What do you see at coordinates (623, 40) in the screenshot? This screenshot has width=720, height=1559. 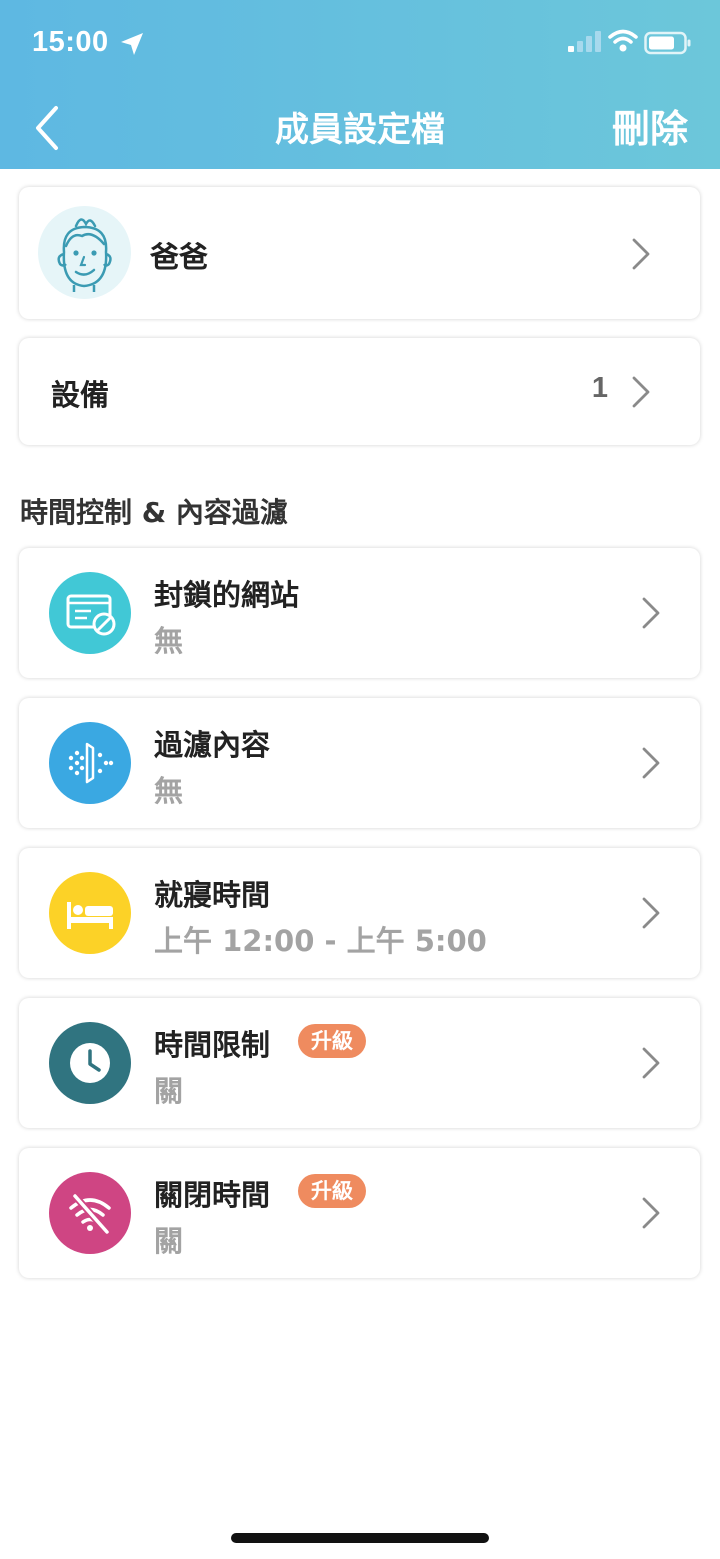 I see `wifi-icon` at bounding box center [623, 40].